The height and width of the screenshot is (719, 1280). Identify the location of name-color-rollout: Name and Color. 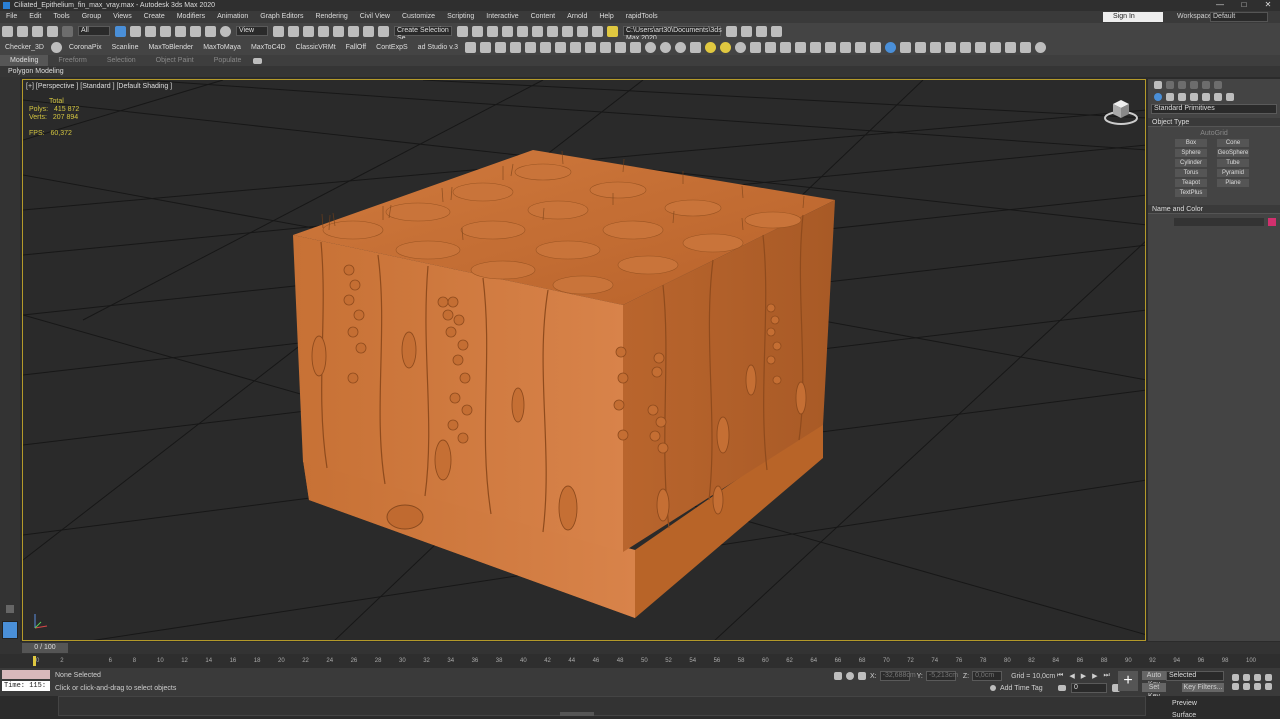
(1214, 209).